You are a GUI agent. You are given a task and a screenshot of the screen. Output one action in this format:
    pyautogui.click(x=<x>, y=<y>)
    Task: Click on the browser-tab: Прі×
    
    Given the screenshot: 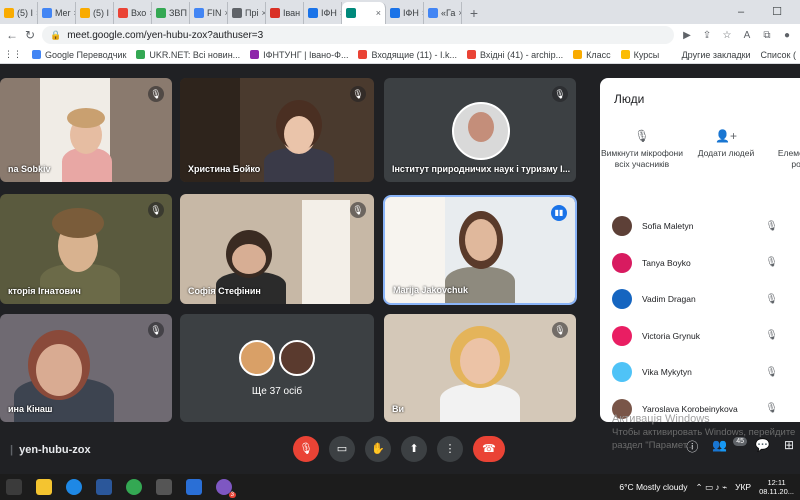 What is the action you would take?
    pyautogui.click(x=247, y=13)
    